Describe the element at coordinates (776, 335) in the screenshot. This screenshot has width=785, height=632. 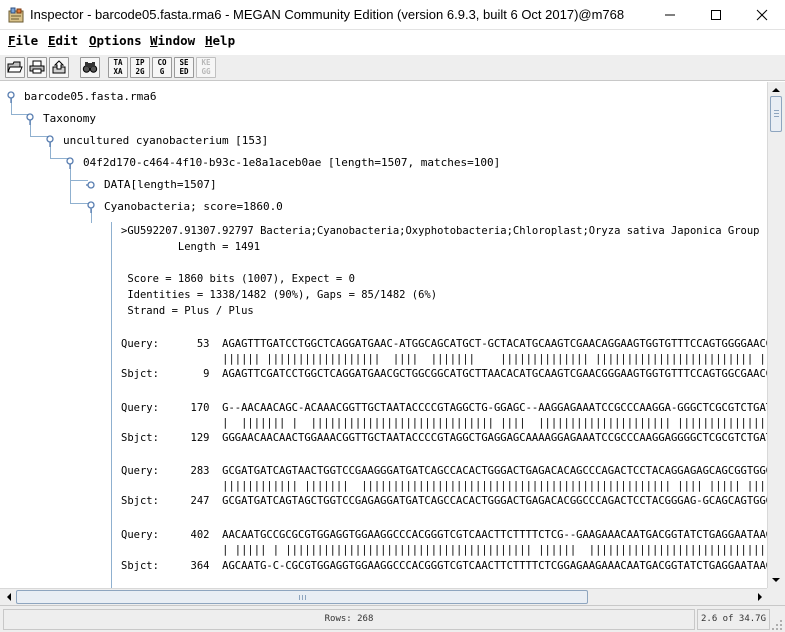
I see `vertical-scrollbar` at that location.